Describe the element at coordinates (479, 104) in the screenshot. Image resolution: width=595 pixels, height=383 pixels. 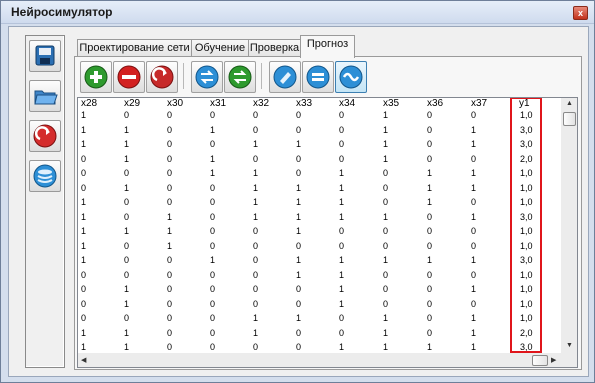
I see `column-header-x37: x37` at that location.